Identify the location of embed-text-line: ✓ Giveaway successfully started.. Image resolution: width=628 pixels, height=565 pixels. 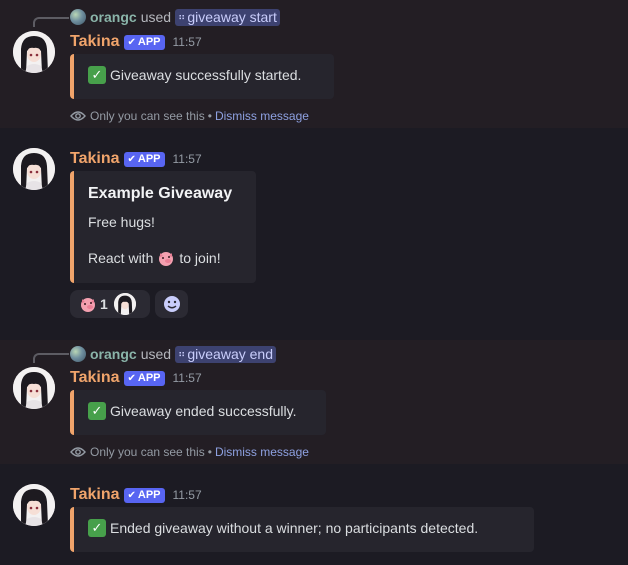
(194, 75).